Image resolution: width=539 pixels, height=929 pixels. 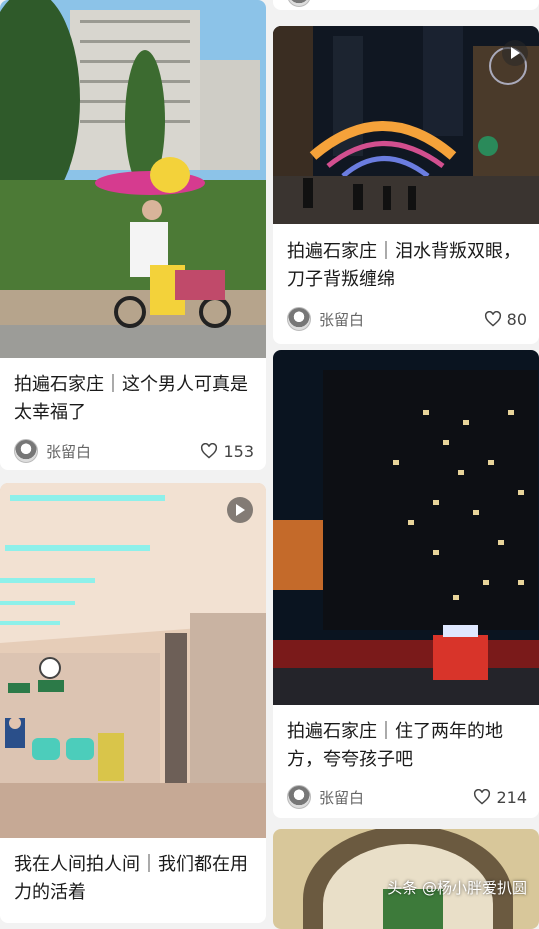 I want to click on post-meta: 张留白 153, so click(x=134, y=451).